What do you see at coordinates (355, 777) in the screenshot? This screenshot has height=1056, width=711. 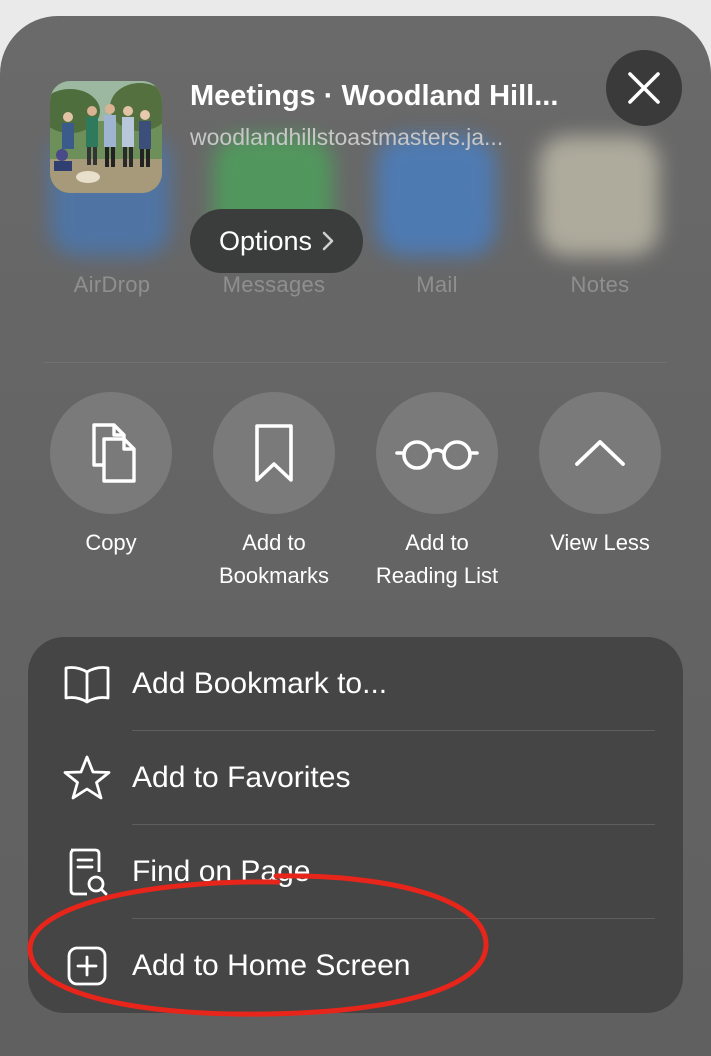 I see `menu-item-add-to-favorites: Add to Favorites` at bounding box center [355, 777].